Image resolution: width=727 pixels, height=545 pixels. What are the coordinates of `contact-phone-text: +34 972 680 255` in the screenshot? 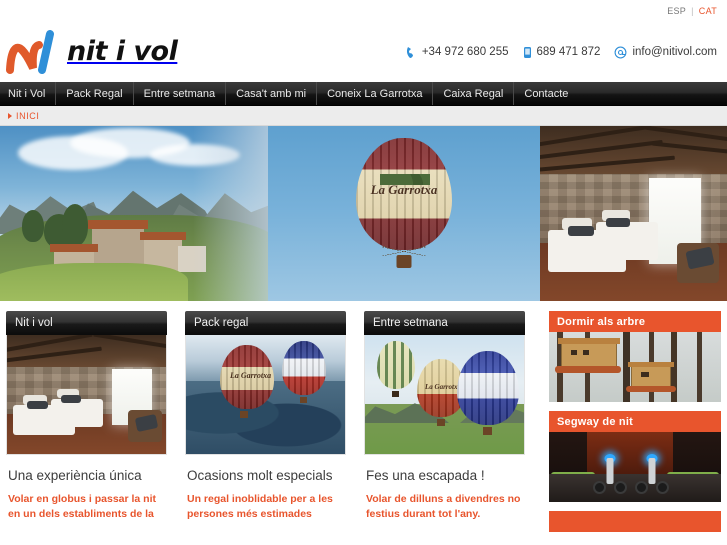 It's located at (465, 52).